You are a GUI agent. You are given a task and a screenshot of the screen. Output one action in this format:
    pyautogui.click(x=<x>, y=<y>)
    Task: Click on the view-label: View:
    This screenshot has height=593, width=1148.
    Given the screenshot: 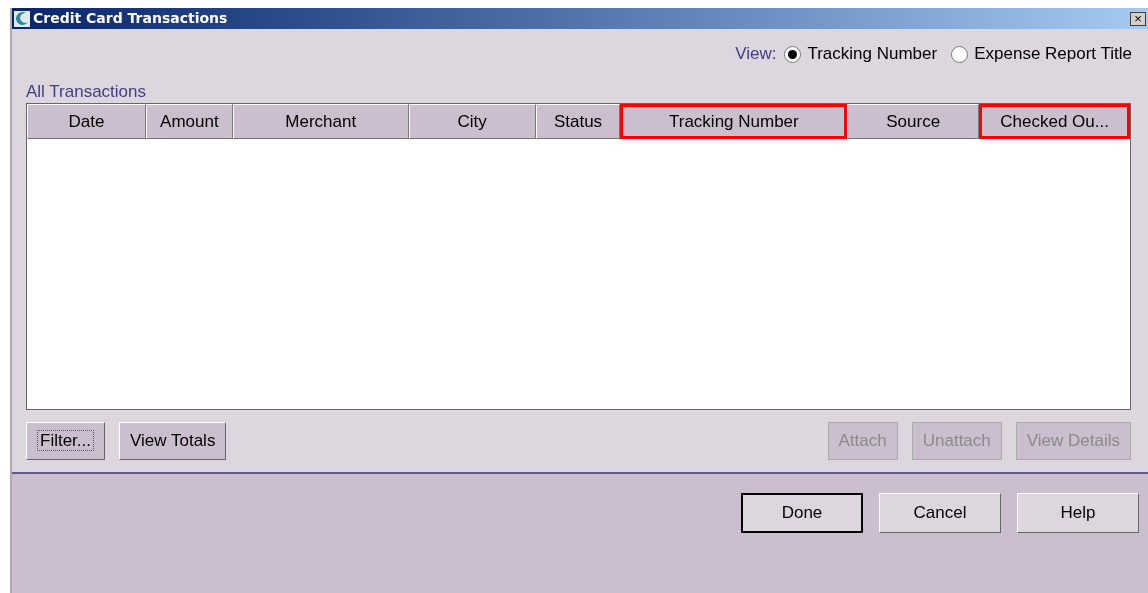 What is the action you would take?
    pyautogui.click(x=756, y=54)
    